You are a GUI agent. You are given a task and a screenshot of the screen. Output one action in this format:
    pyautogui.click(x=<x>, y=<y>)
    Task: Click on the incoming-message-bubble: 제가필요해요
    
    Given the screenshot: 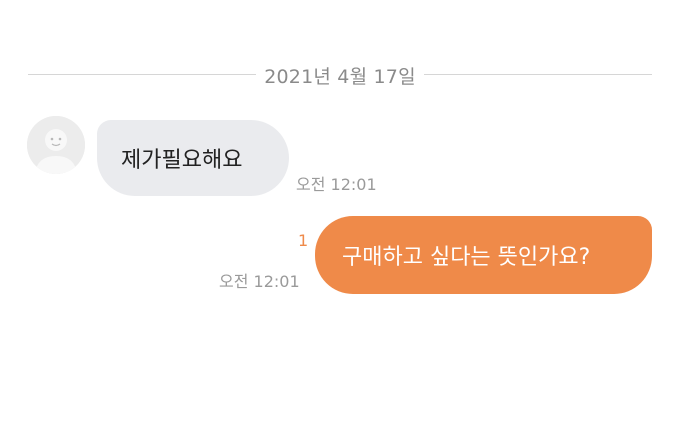 What is the action you would take?
    pyautogui.click(x=193, y=158)
    